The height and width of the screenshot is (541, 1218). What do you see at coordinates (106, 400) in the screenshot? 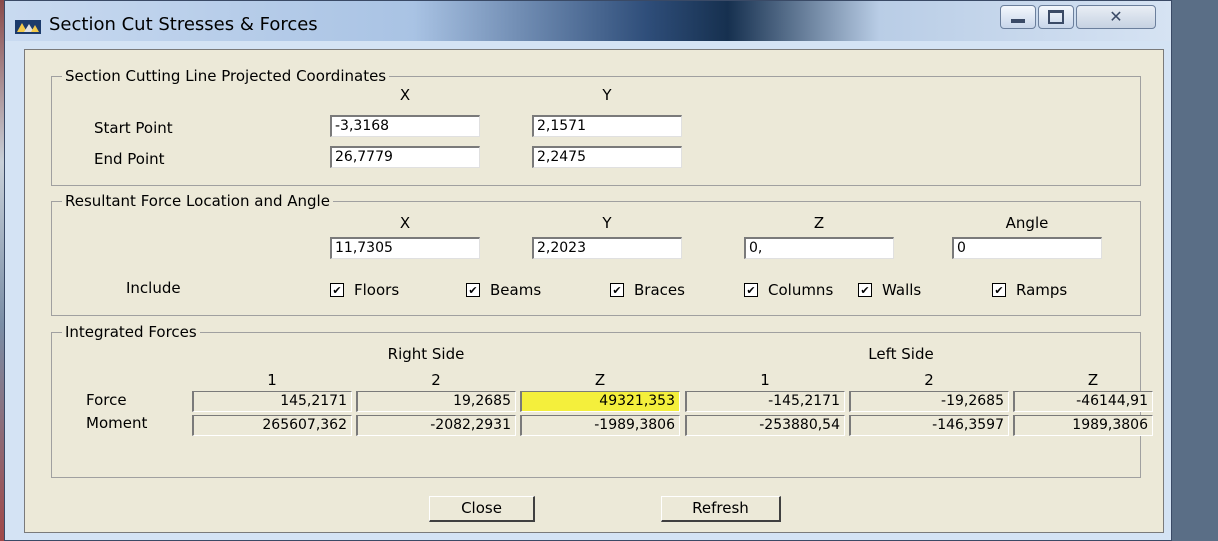
I see `force-row-label: Force` at bounding box center [106, 400].